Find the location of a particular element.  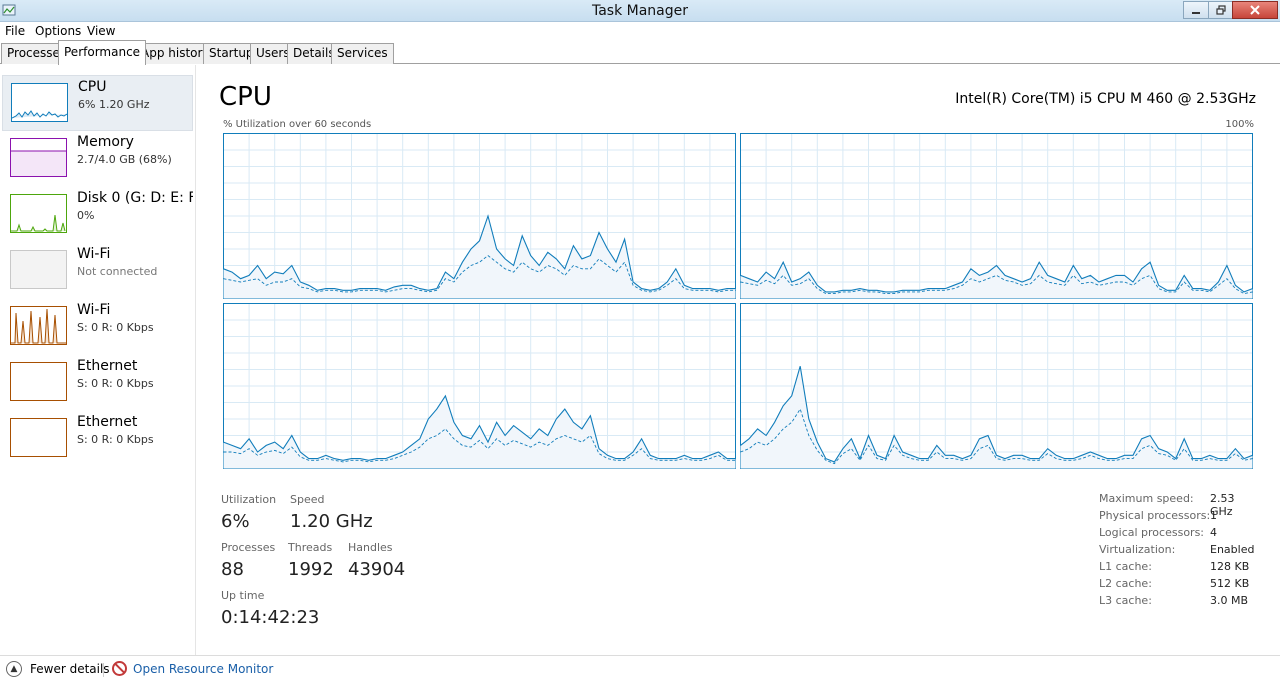

sidebar-item-memory: Memory 2.7/4.0 GB (68%) is located at coordinates (97, 159).